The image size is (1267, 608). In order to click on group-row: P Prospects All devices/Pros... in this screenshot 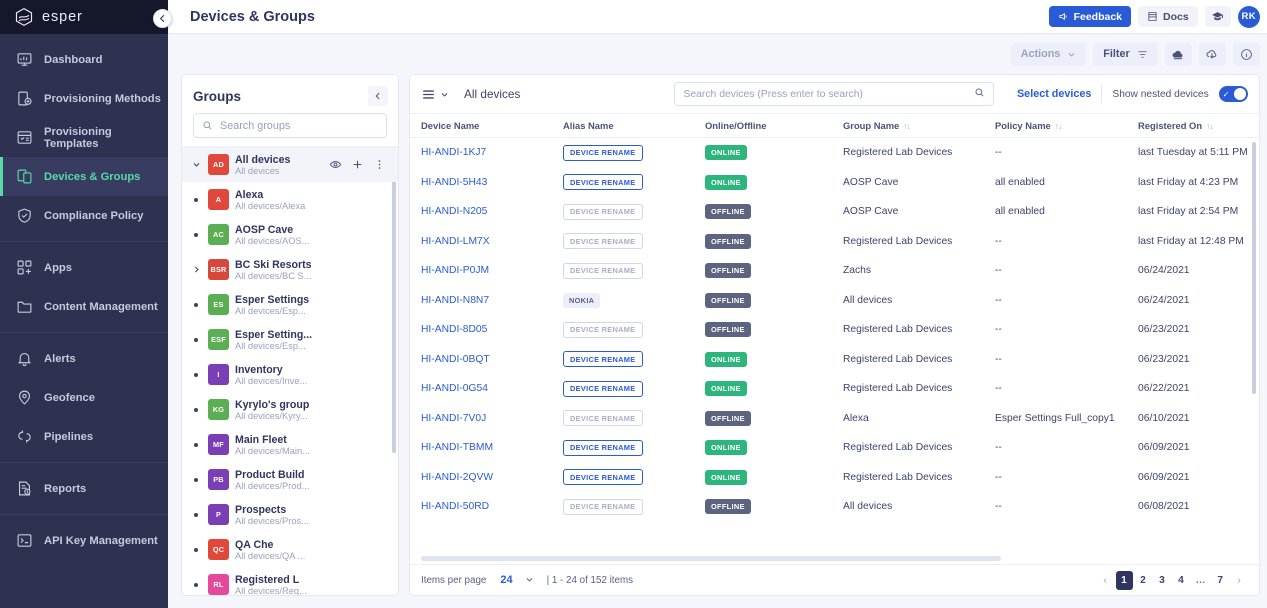, I will do `click(290, 514)`.